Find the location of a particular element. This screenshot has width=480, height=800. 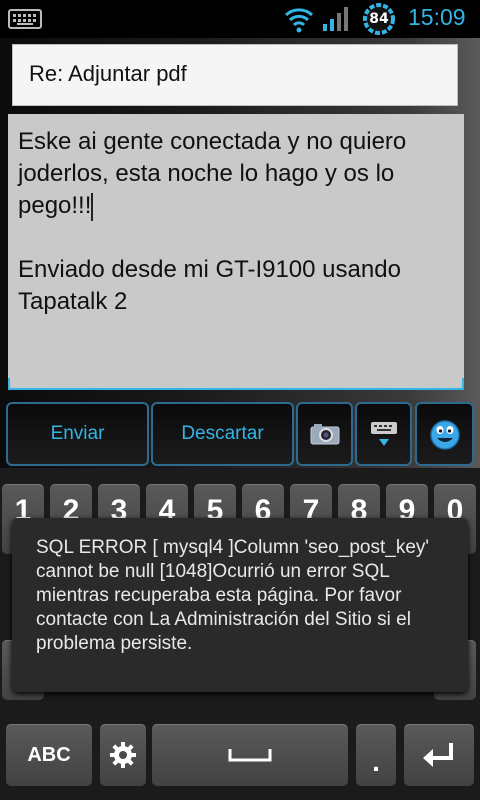

emoji-icon is located at coordinates (444, 435).